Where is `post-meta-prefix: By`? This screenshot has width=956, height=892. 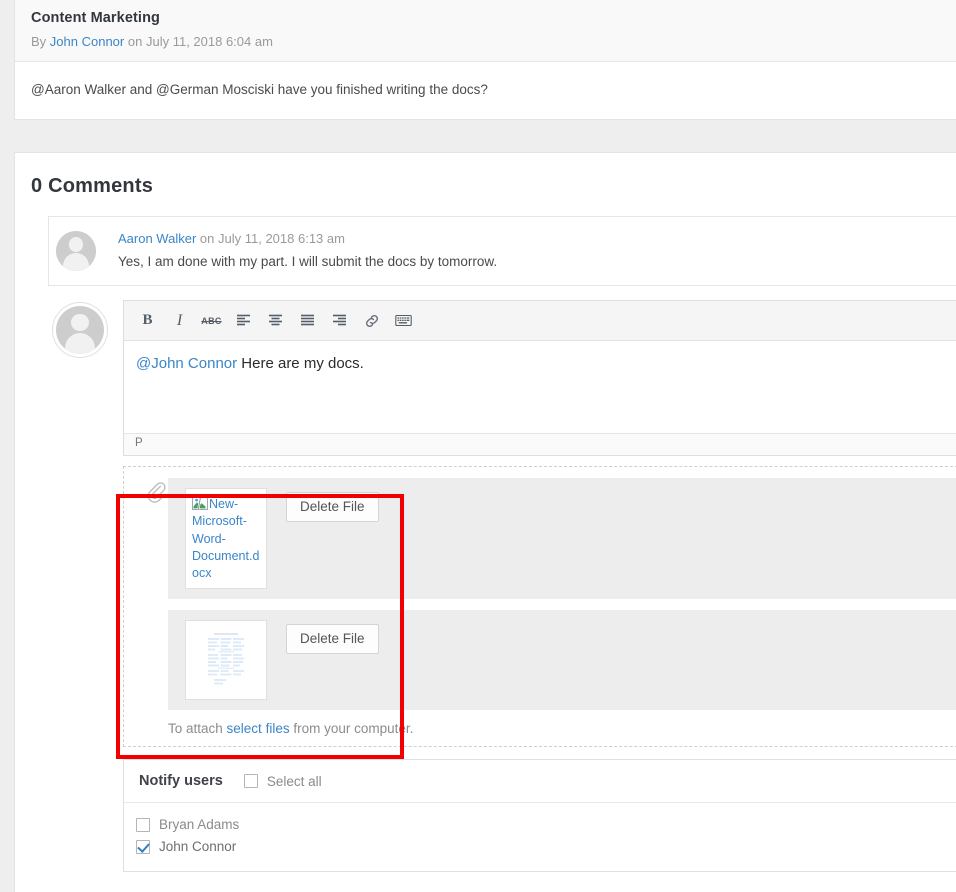 post-meta-prefix: By is located at coordinates (39, 41).